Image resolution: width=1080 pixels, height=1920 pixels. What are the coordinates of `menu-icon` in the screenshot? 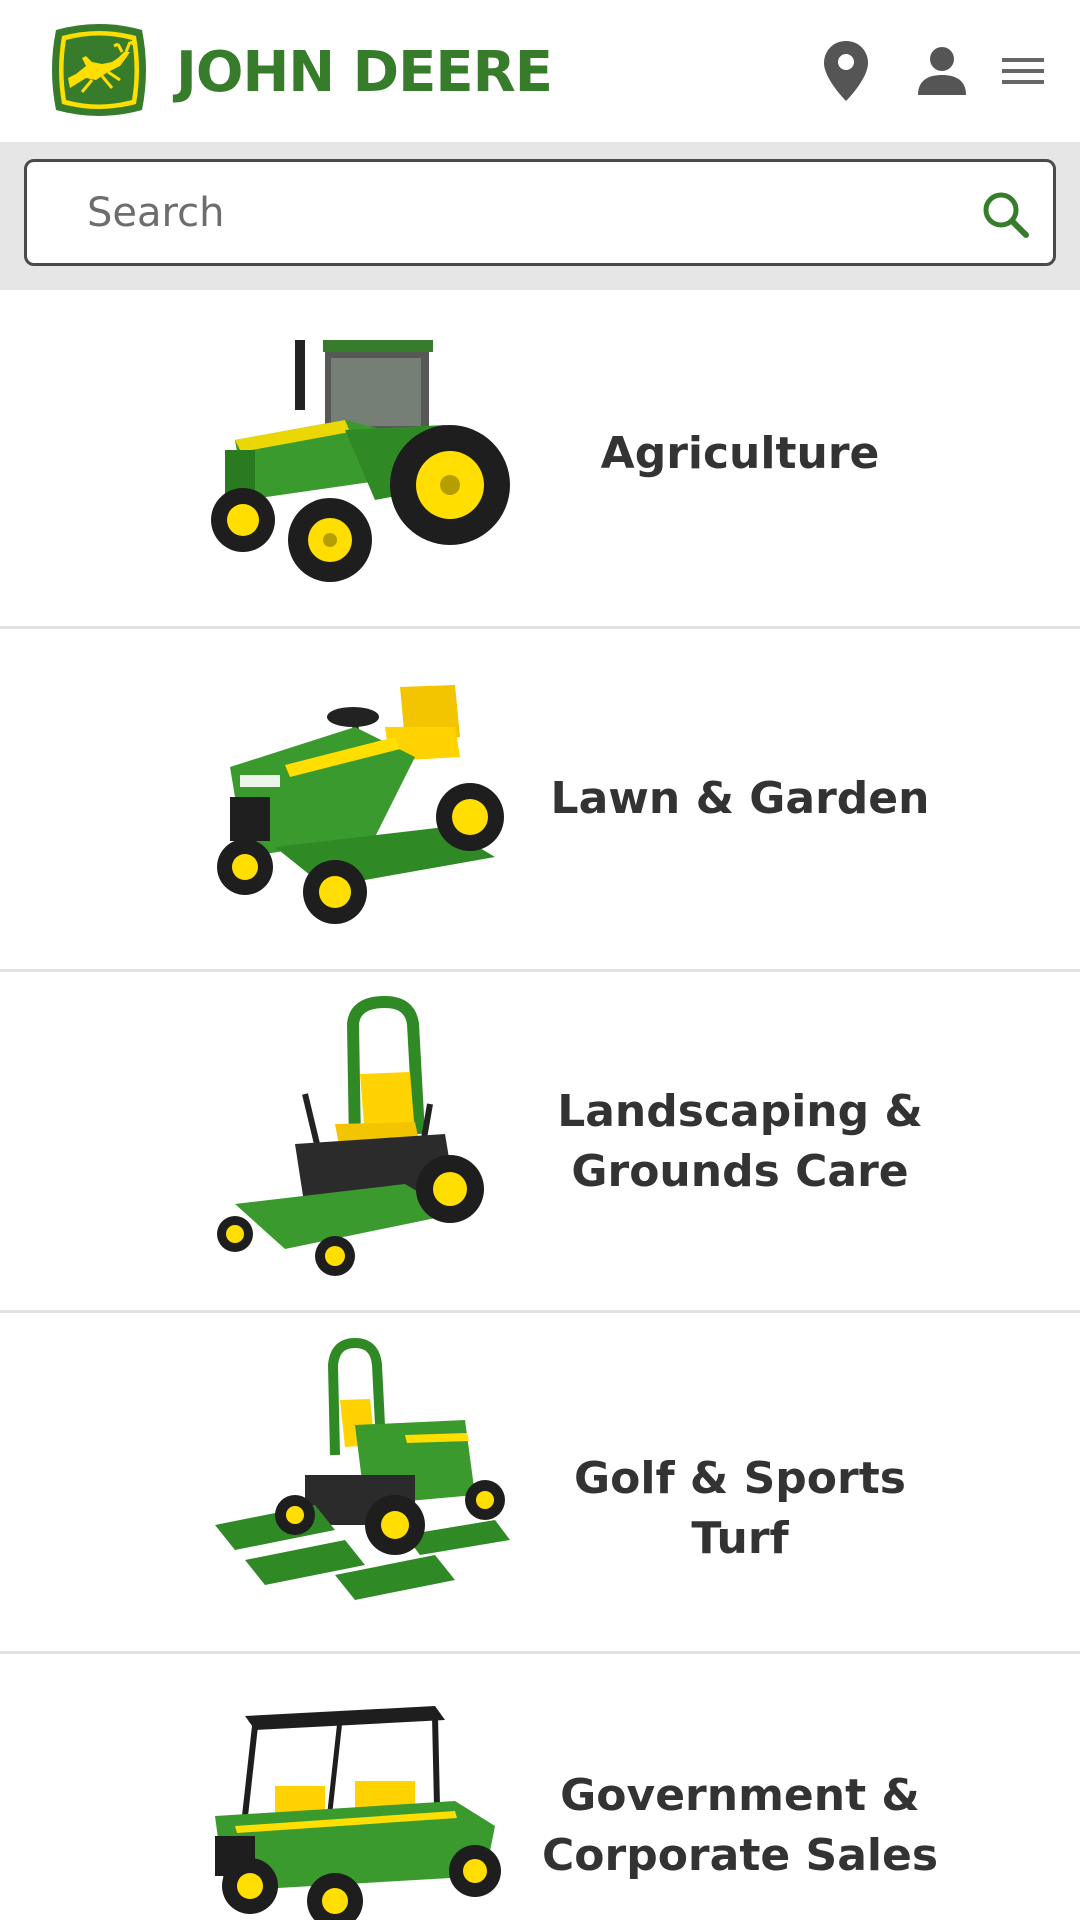 It's located at (1023, 71).